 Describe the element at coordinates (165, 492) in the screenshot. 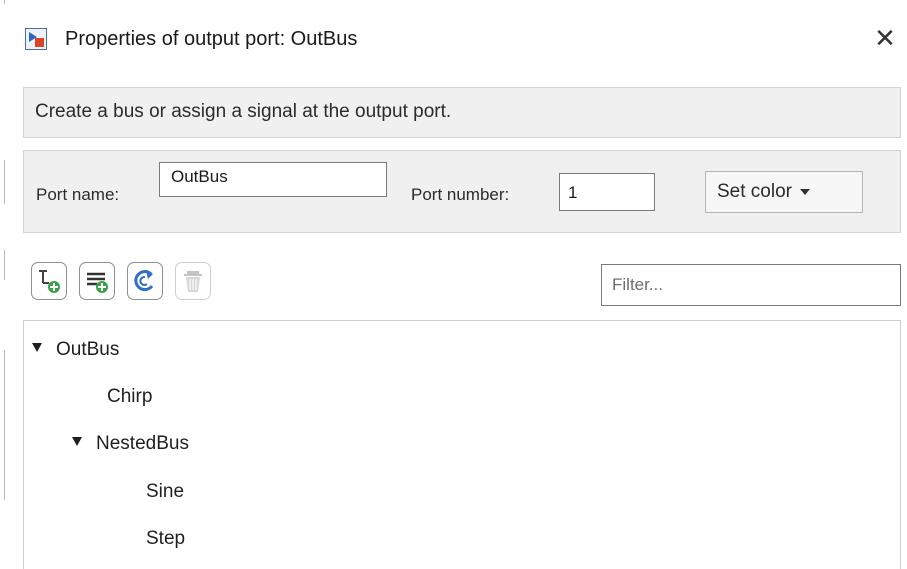

I see `tree-item-sine: Sine` at that location.